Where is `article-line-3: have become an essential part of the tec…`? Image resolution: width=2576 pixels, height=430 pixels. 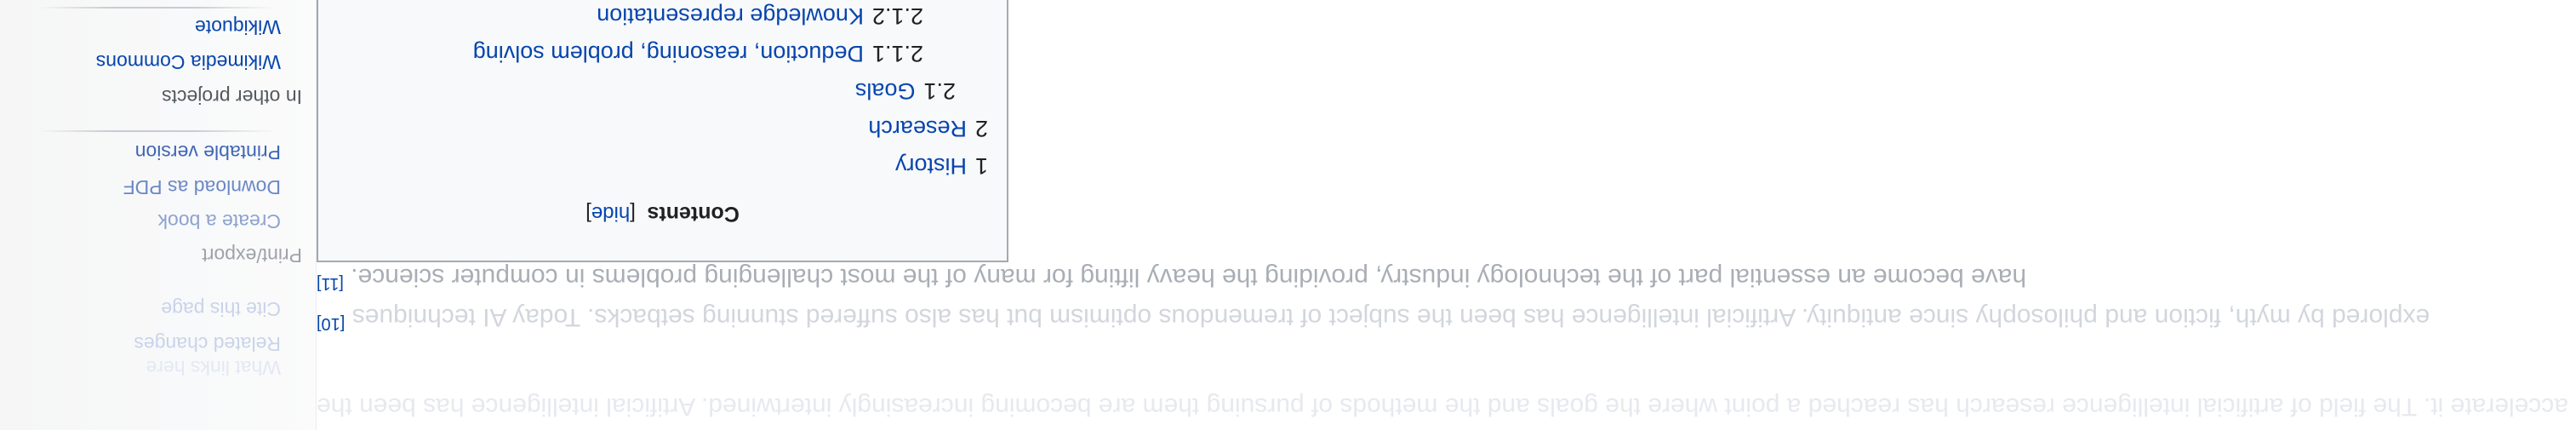 article-line-3: have become an essential part of the tec… is located at coordinates (1171, 280).